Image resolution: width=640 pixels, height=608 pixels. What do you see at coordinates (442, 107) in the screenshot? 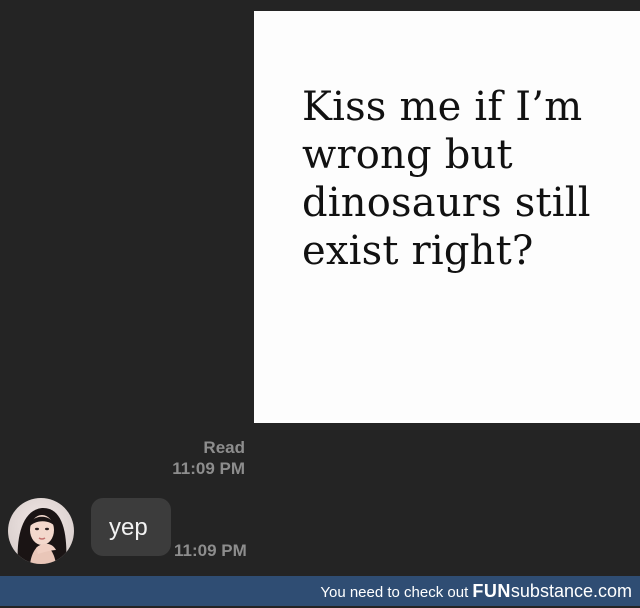
I see `image-text-line: Kiss me if I’m` at bounding box center [442, 107].